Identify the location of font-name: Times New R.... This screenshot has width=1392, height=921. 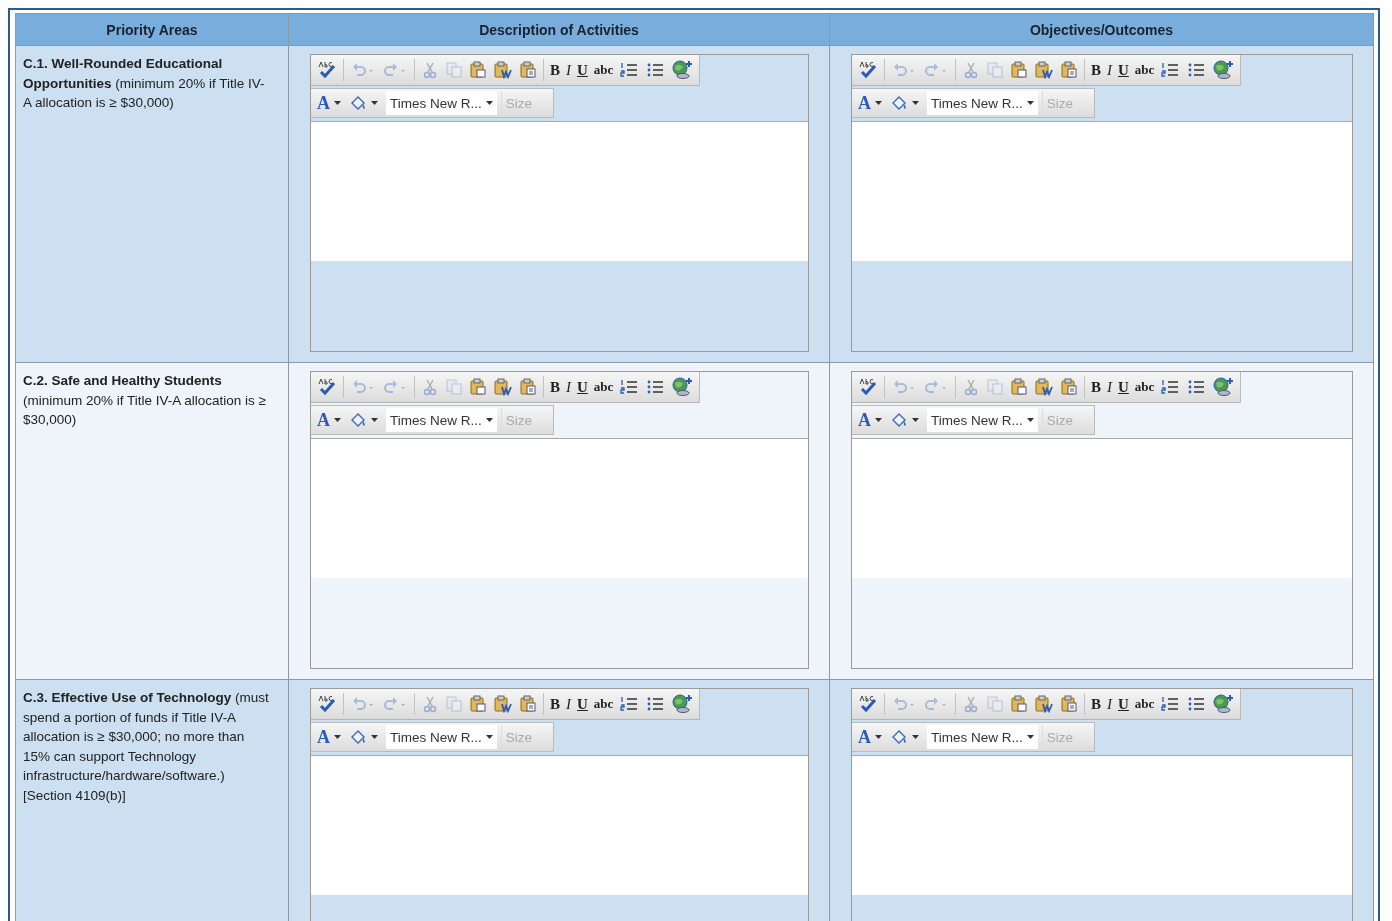
(977, 420).